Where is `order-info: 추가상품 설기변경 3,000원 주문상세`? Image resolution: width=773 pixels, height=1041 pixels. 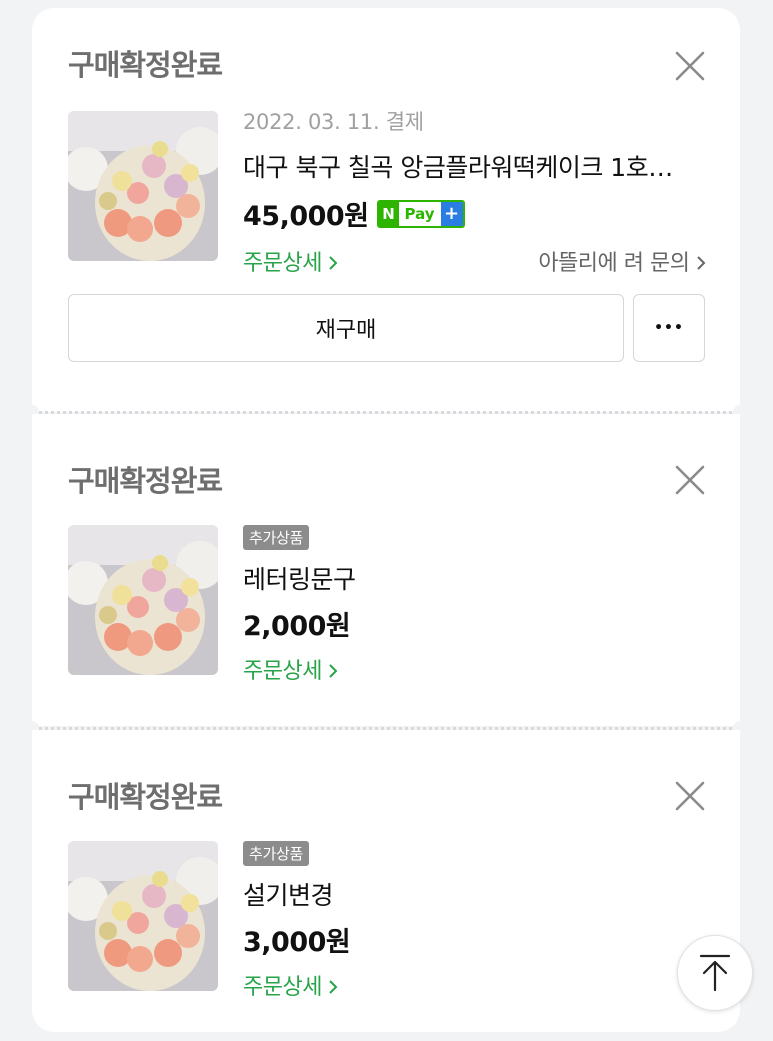
order-info: 추가상품 설기변경 3,000원 주문상세 is located at coordinates (474, 921).